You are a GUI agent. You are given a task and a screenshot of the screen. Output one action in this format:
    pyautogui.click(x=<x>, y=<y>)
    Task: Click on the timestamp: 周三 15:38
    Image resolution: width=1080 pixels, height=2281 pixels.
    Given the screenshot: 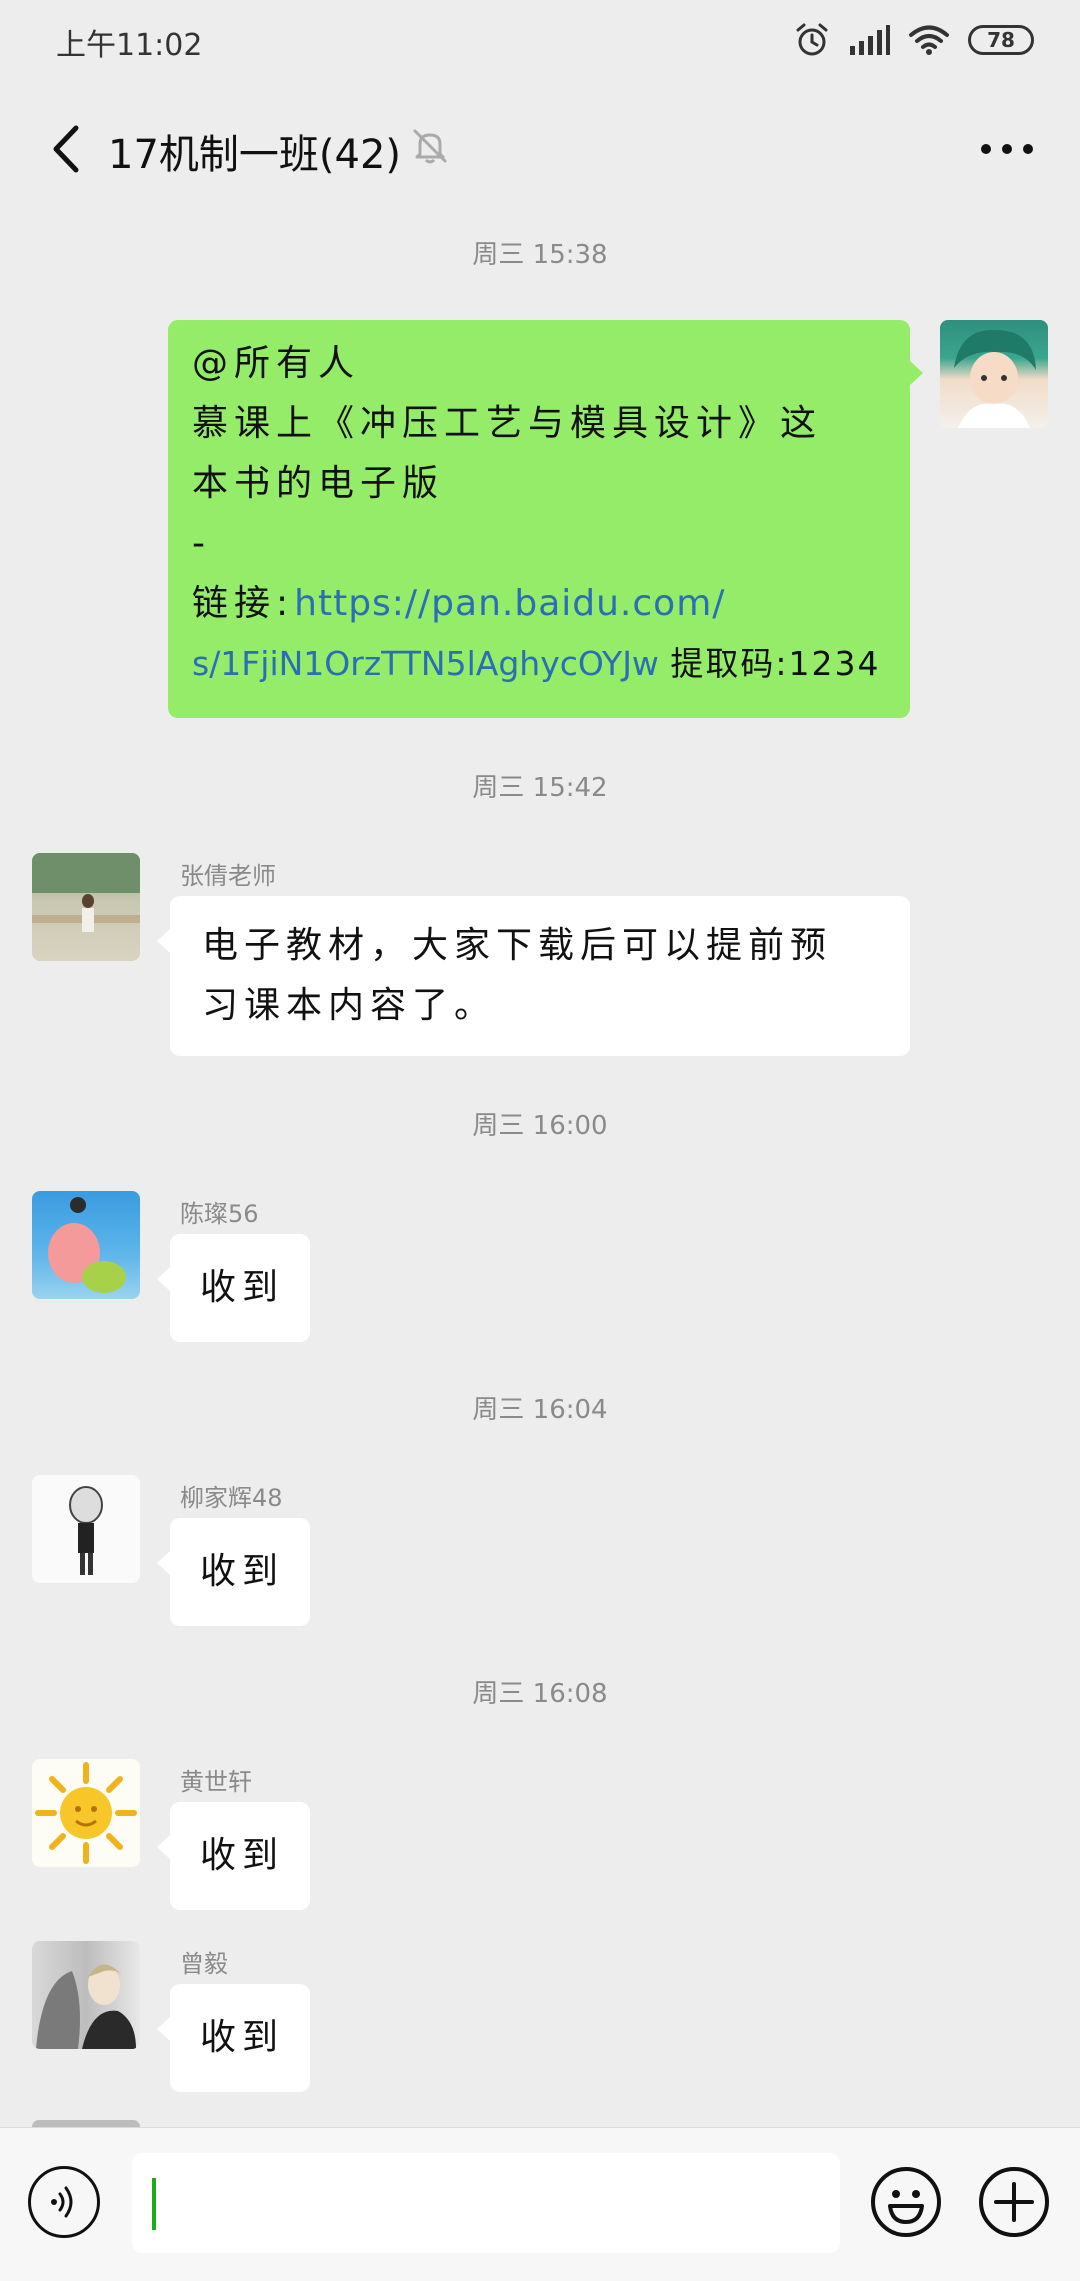 What is the action you would take?
    pyautogui.click(x=540, y=255)
    